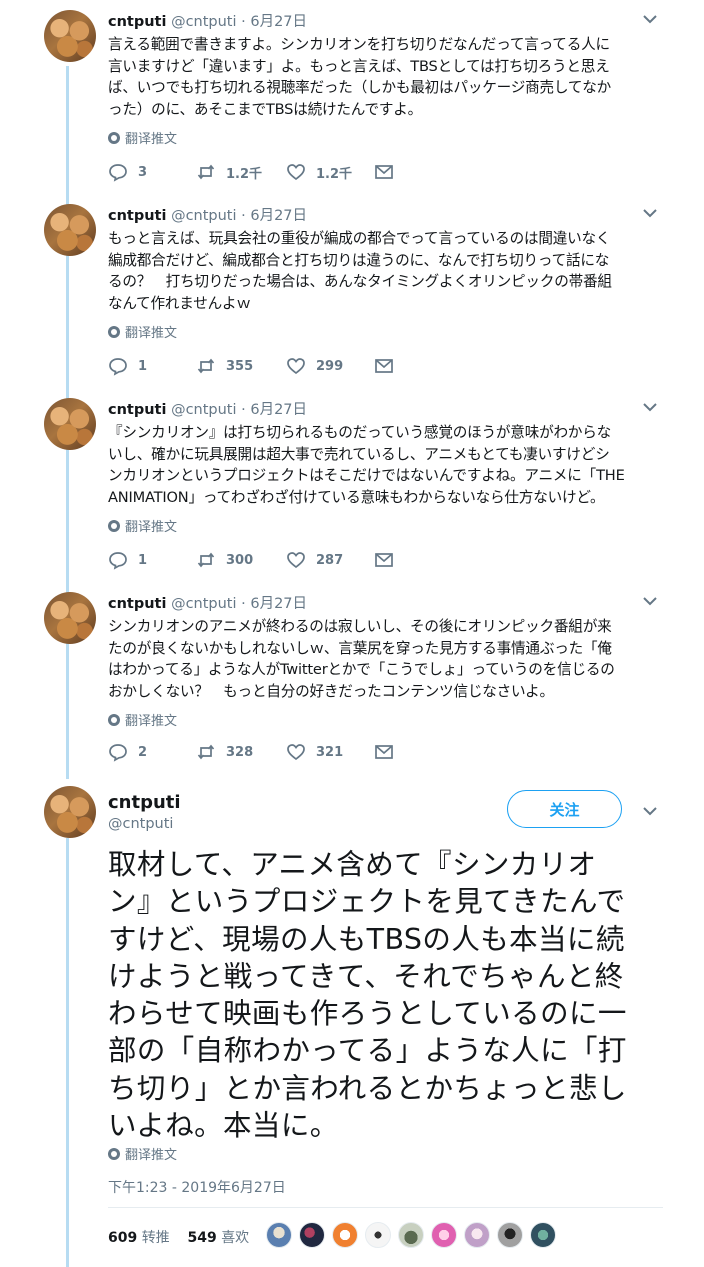  Describe the element at coordinates (139, 1238) in the screenshot. I see `retweet-stat: 609 转推` at that location.